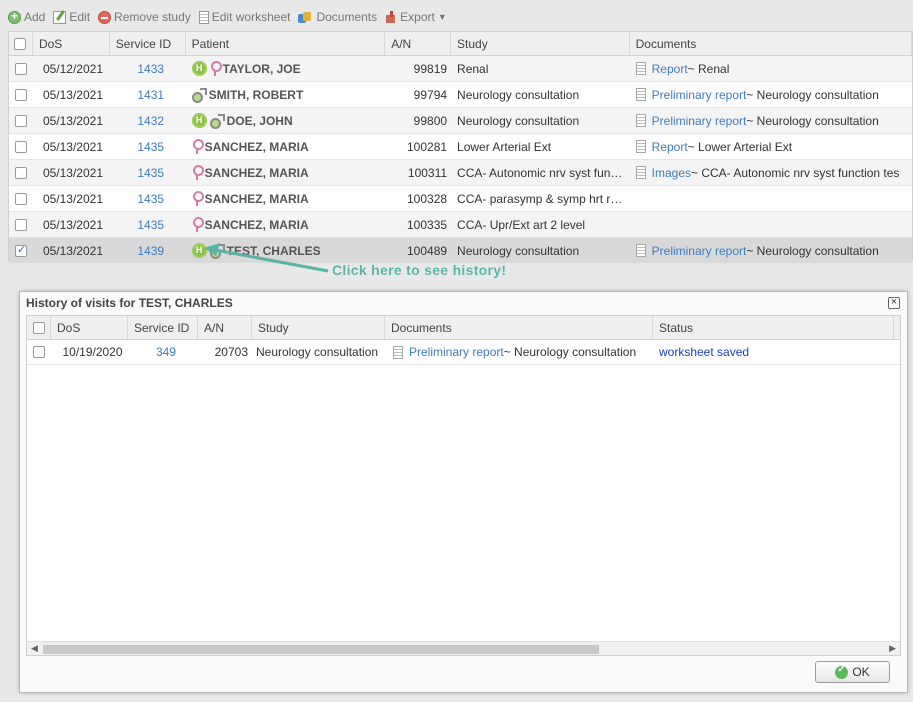  I want to click on an-cell: 100489, so click(427, 250).